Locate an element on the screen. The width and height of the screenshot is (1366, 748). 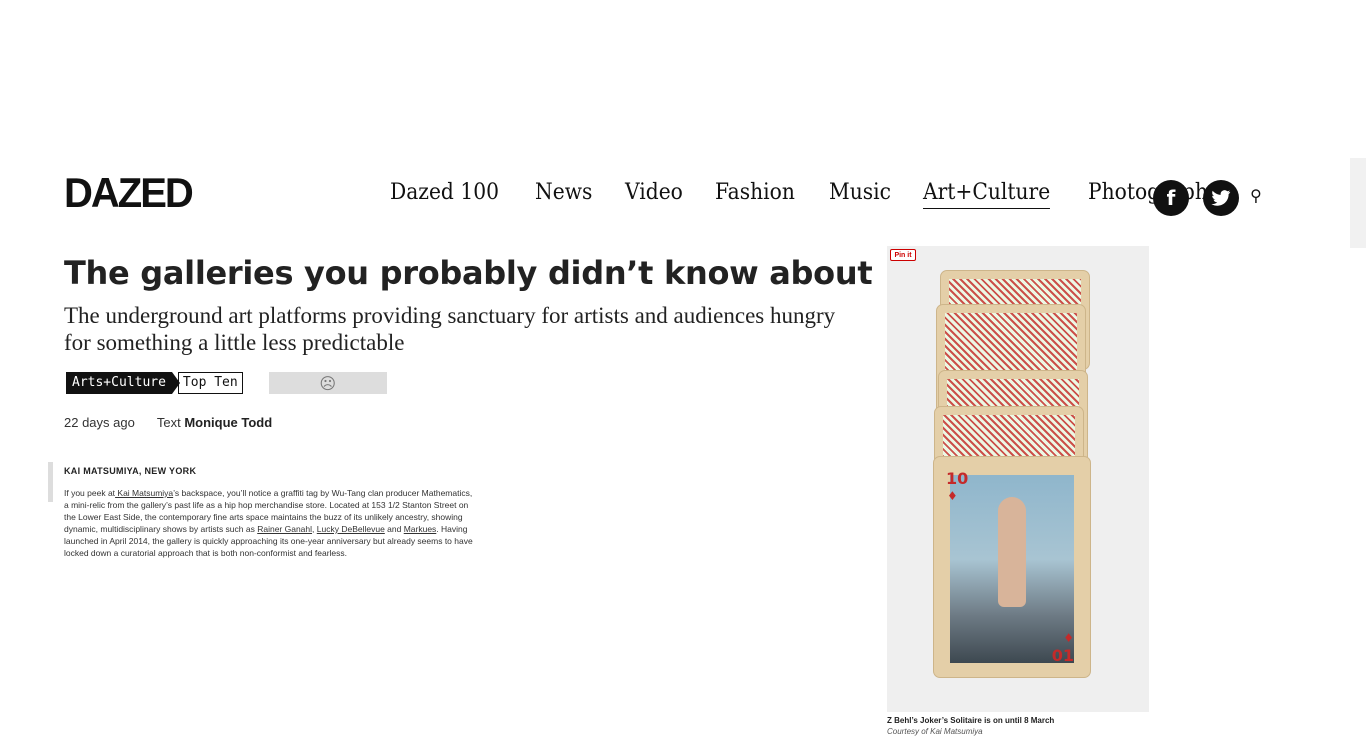
twitter-bird-icon is located at coordinates (1221, 198).